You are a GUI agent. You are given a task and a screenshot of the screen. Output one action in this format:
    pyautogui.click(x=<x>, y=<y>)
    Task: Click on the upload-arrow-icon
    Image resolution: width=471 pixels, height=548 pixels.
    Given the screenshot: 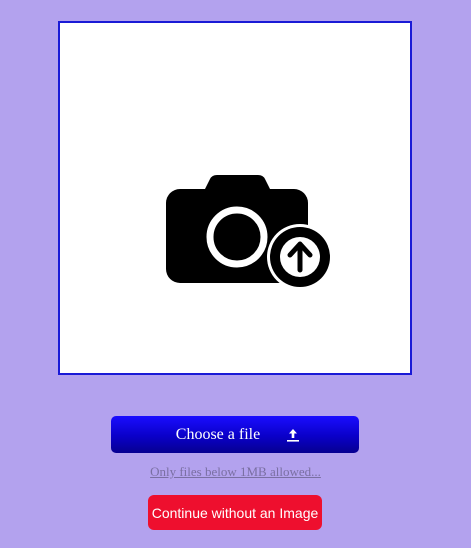 What is the action you would take?
    pyautogui.click(x=293, y=435)
    